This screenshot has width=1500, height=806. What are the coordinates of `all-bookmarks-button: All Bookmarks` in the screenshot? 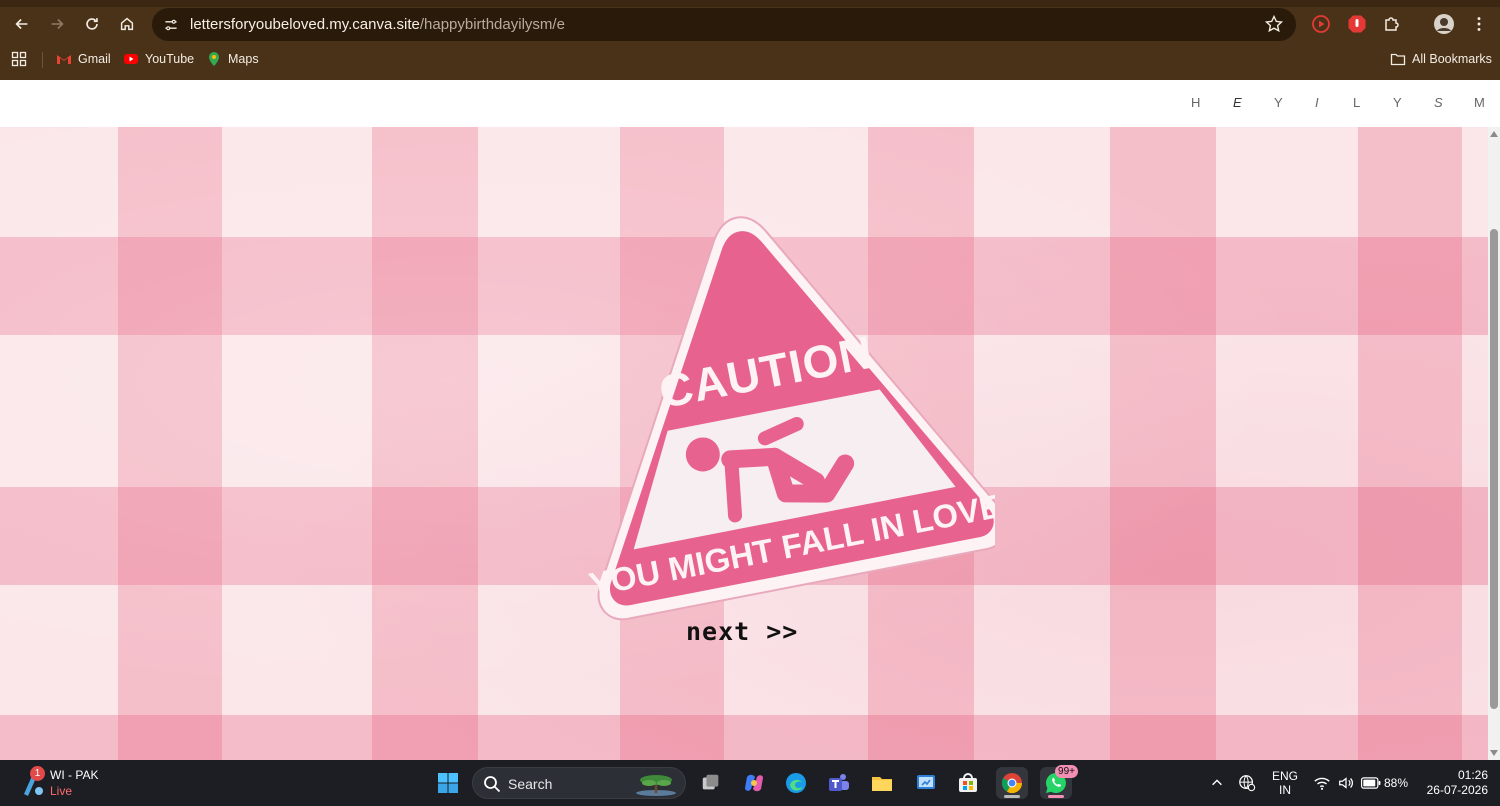 It's located at (1441, 59).